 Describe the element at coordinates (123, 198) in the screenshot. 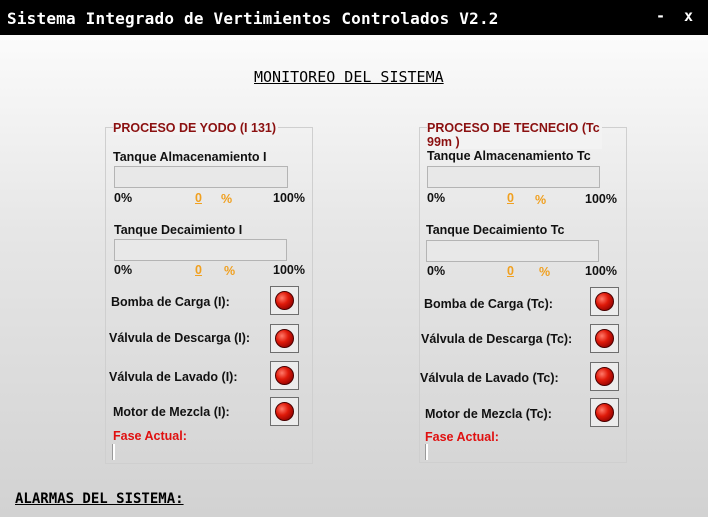

I see `iodine-storage-min: 0%` at that location.